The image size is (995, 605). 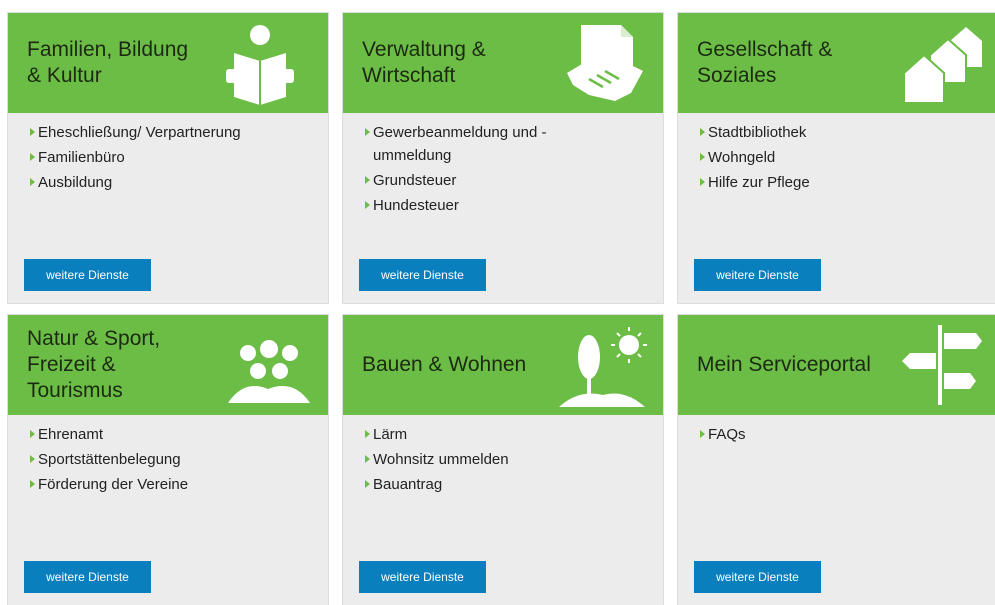 I want to click on list-item: Sportstättenbelegung, so click(x=175, y=459).